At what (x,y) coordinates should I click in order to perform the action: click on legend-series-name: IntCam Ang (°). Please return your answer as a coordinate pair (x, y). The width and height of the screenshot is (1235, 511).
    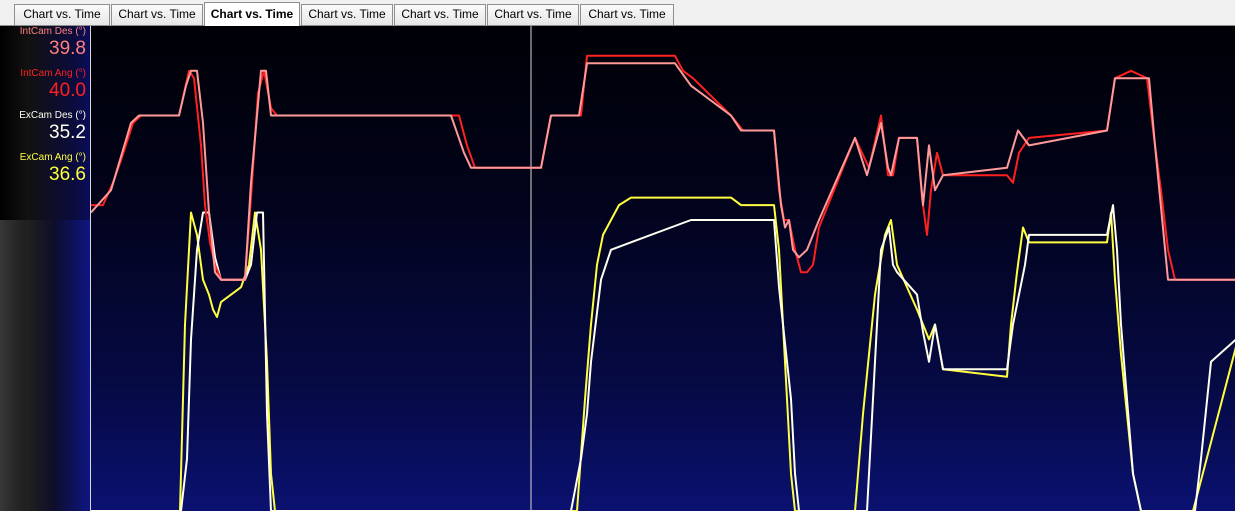
    Looking at the image, I should click on (53, 73).